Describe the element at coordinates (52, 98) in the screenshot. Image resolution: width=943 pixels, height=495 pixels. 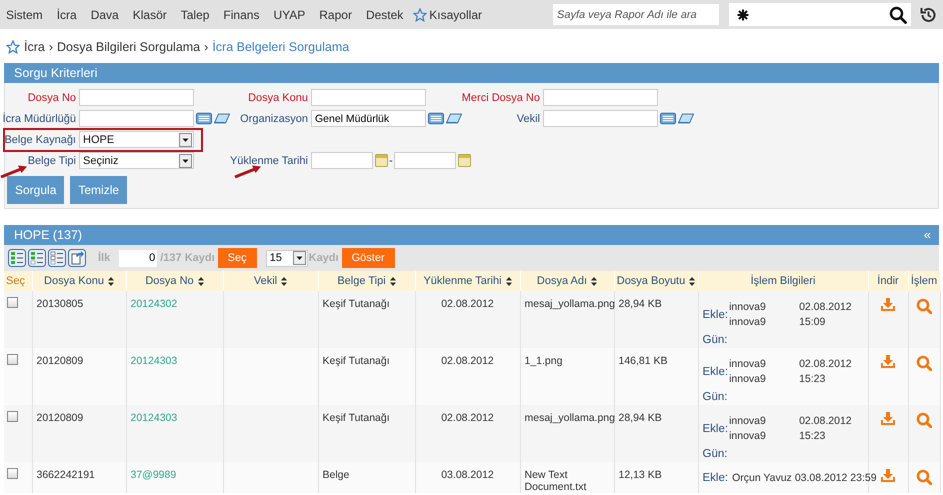
I see `field-label: Dosya No` at that location.